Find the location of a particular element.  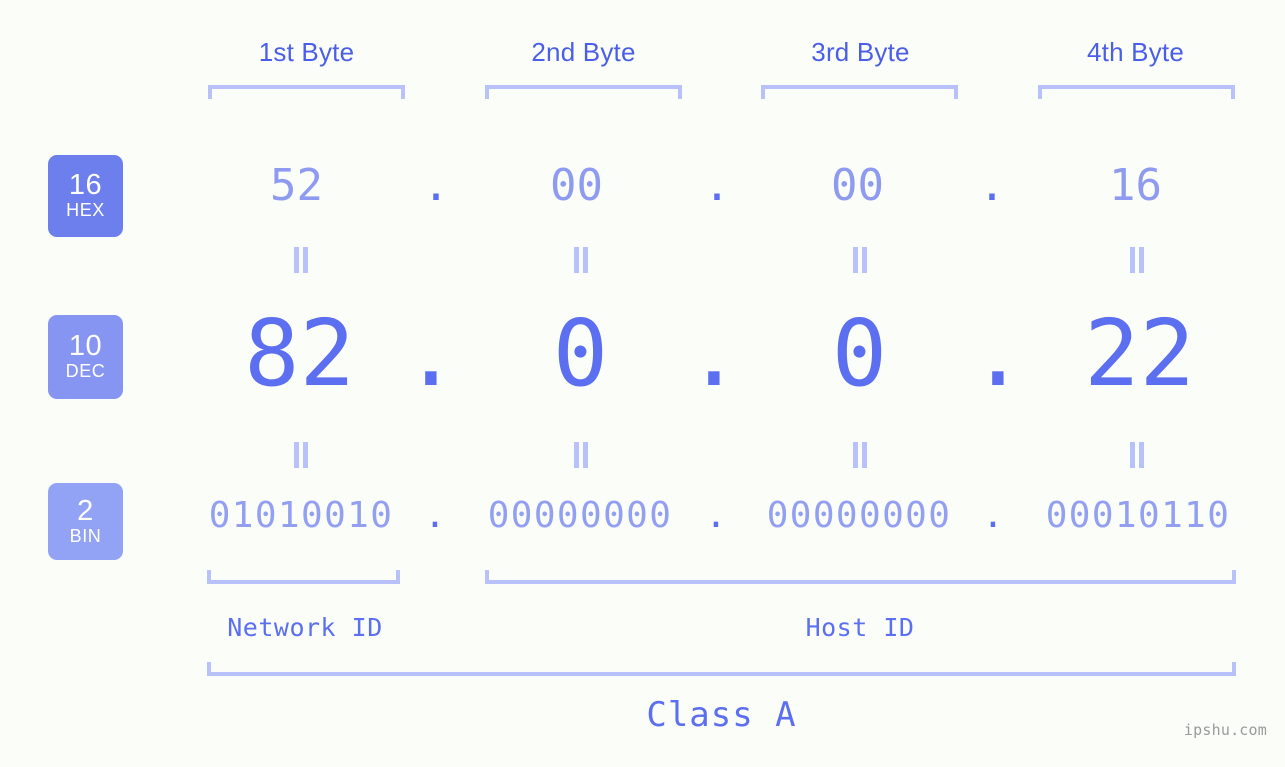

hex-row: 52 . 00 . 00 . 16 is located at coordinates (642, 194).